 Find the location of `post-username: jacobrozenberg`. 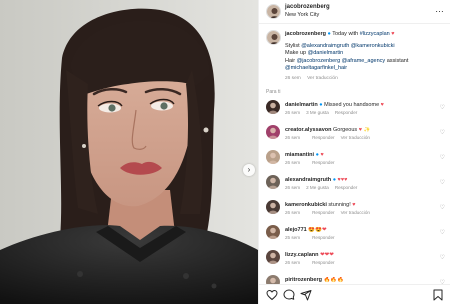

post-username: jacobrozenberg is located at coordinates (307, 7).